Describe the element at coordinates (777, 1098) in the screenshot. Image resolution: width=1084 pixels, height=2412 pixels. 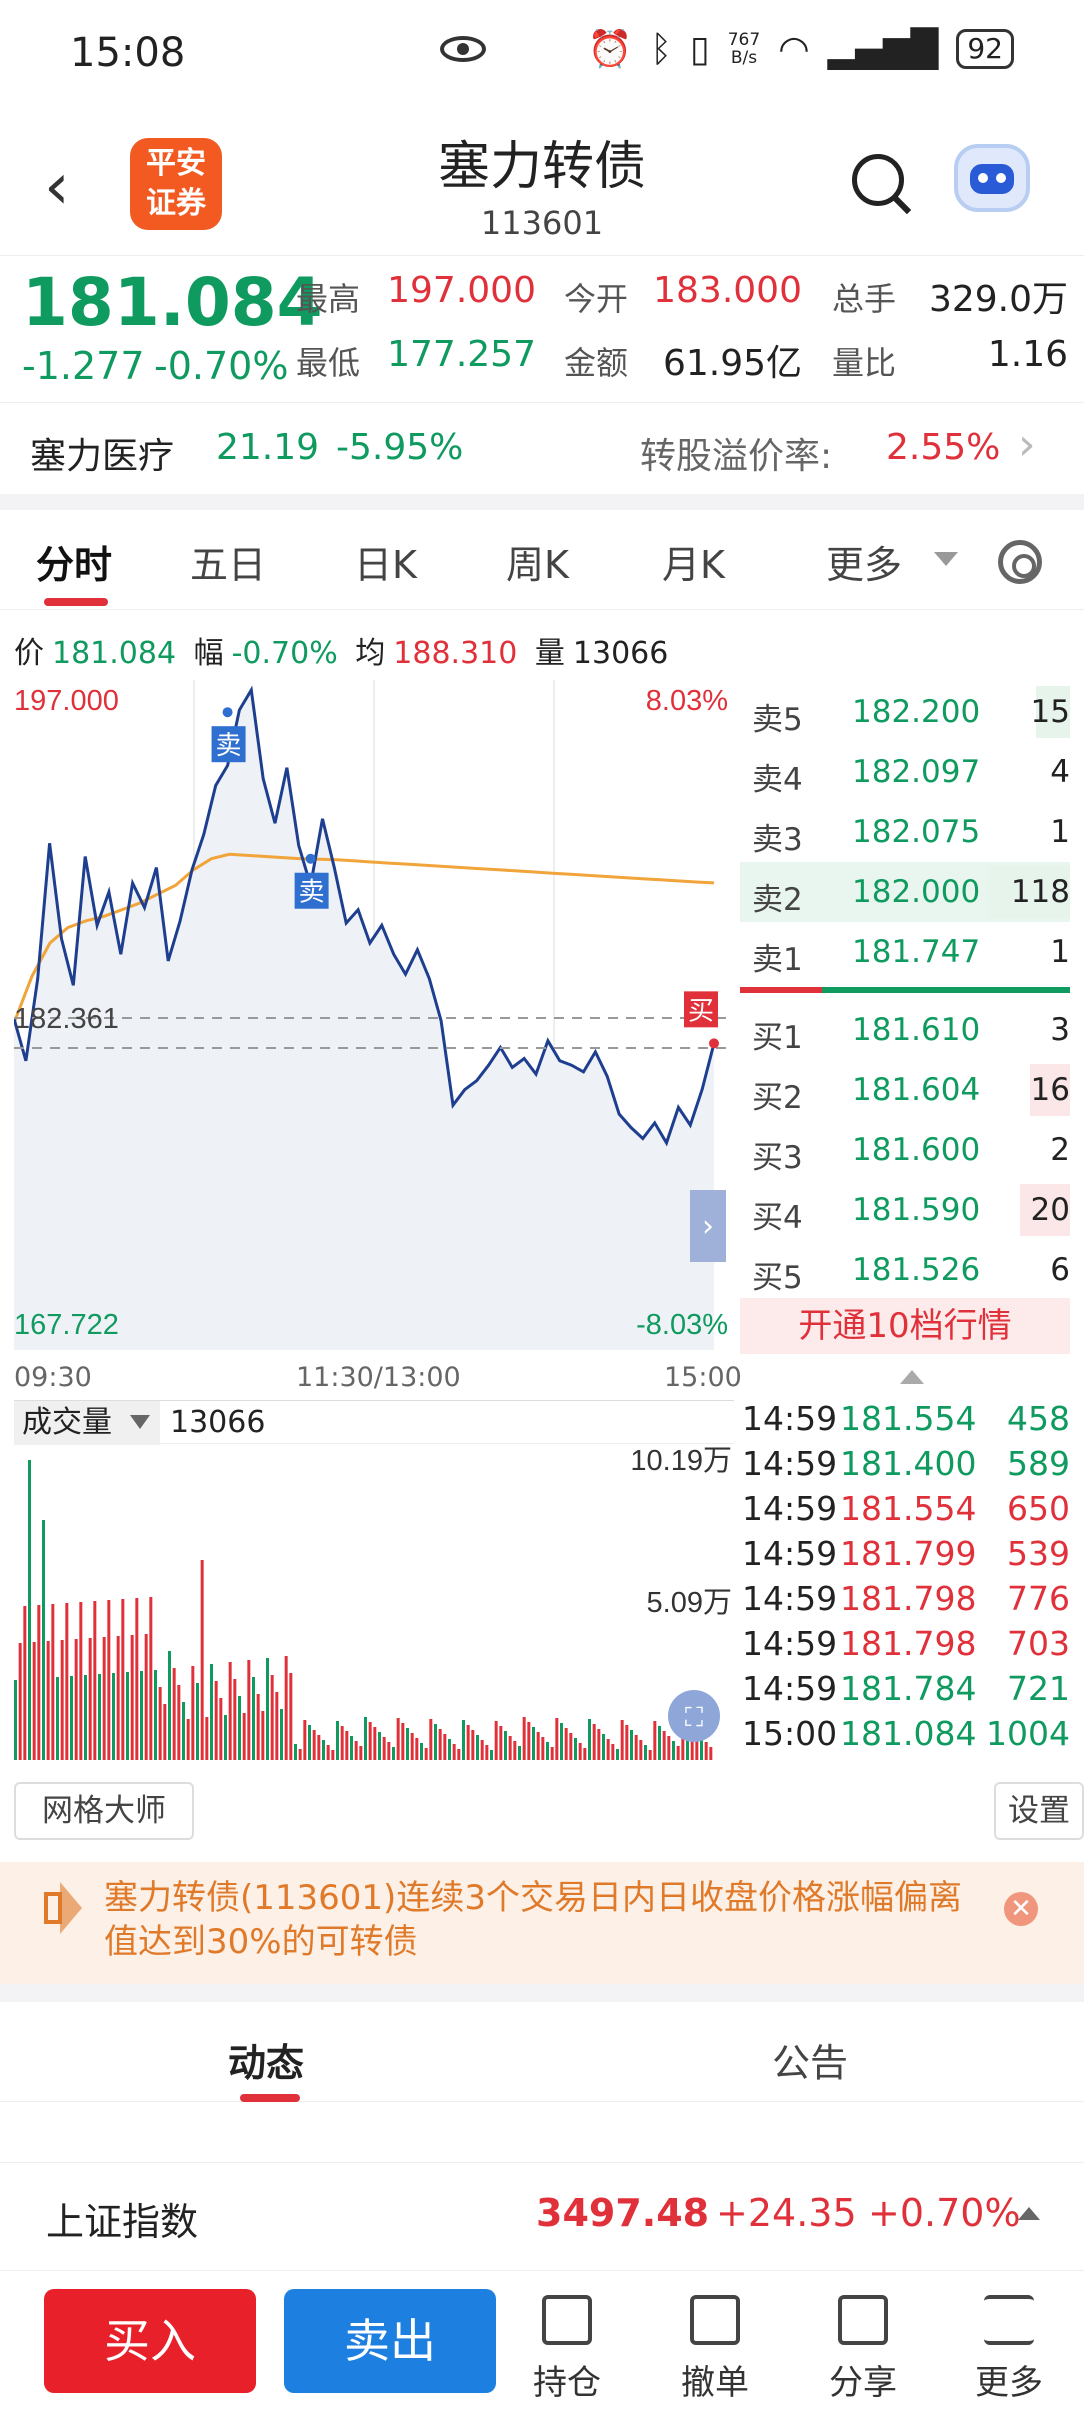
I see `book-label: 买2` at that location.